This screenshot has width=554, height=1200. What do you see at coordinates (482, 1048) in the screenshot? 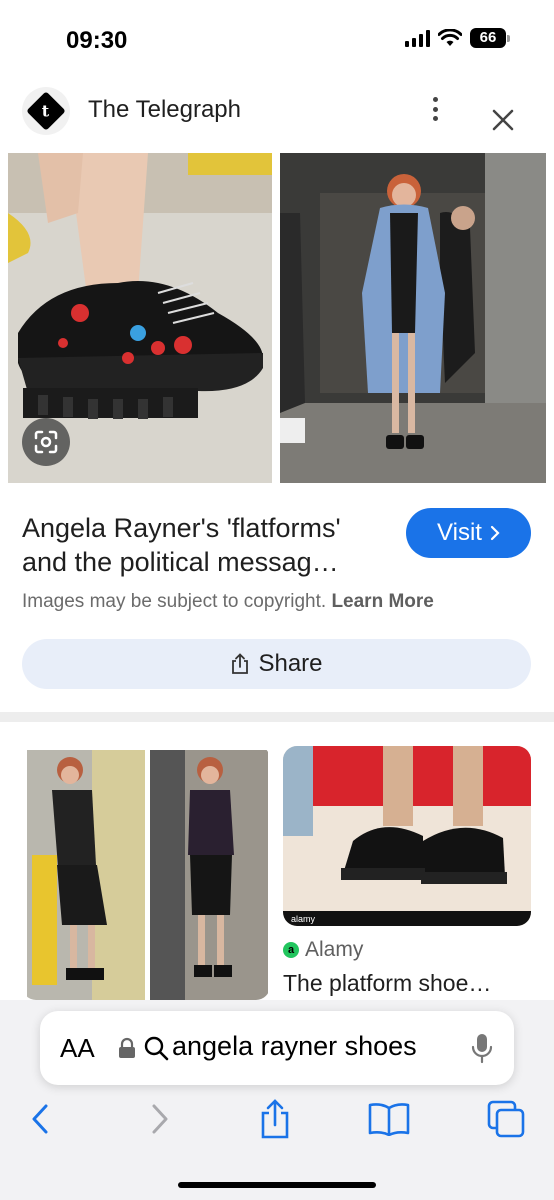
I see `microphone-icon` at bounding box center [482, 1048].